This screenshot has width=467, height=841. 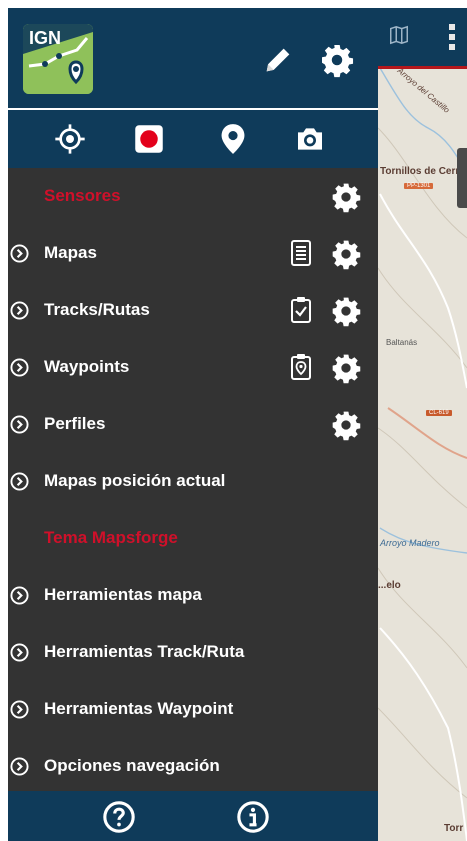 I want to click on menu-item-label: Herramientas mapa, so click(x=123, y=594).